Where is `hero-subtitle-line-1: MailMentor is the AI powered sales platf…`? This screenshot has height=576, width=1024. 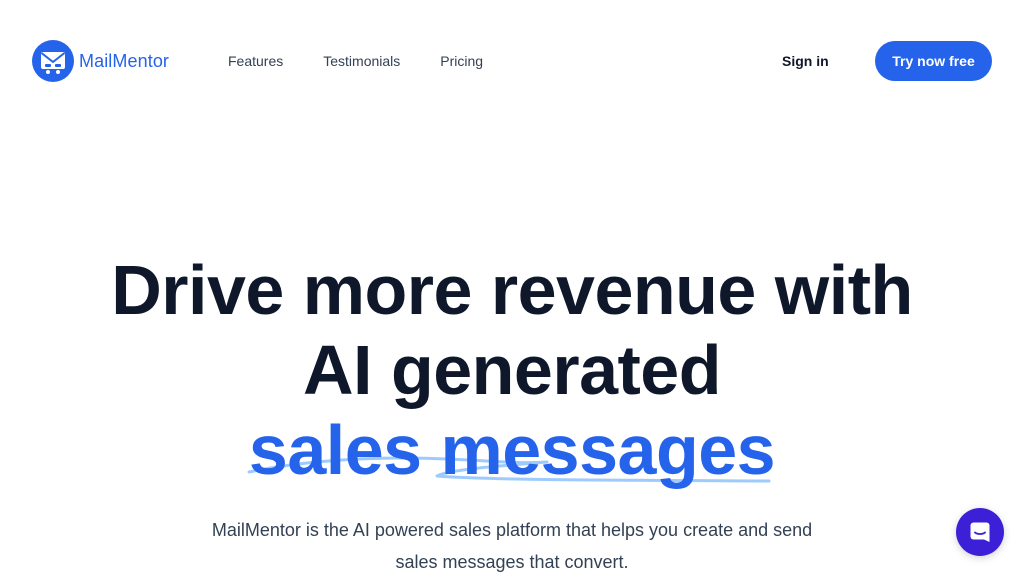 hero-subtitle-line-1: MailMentor is the AI powered sales platf… is located at coordinates (512, 530).